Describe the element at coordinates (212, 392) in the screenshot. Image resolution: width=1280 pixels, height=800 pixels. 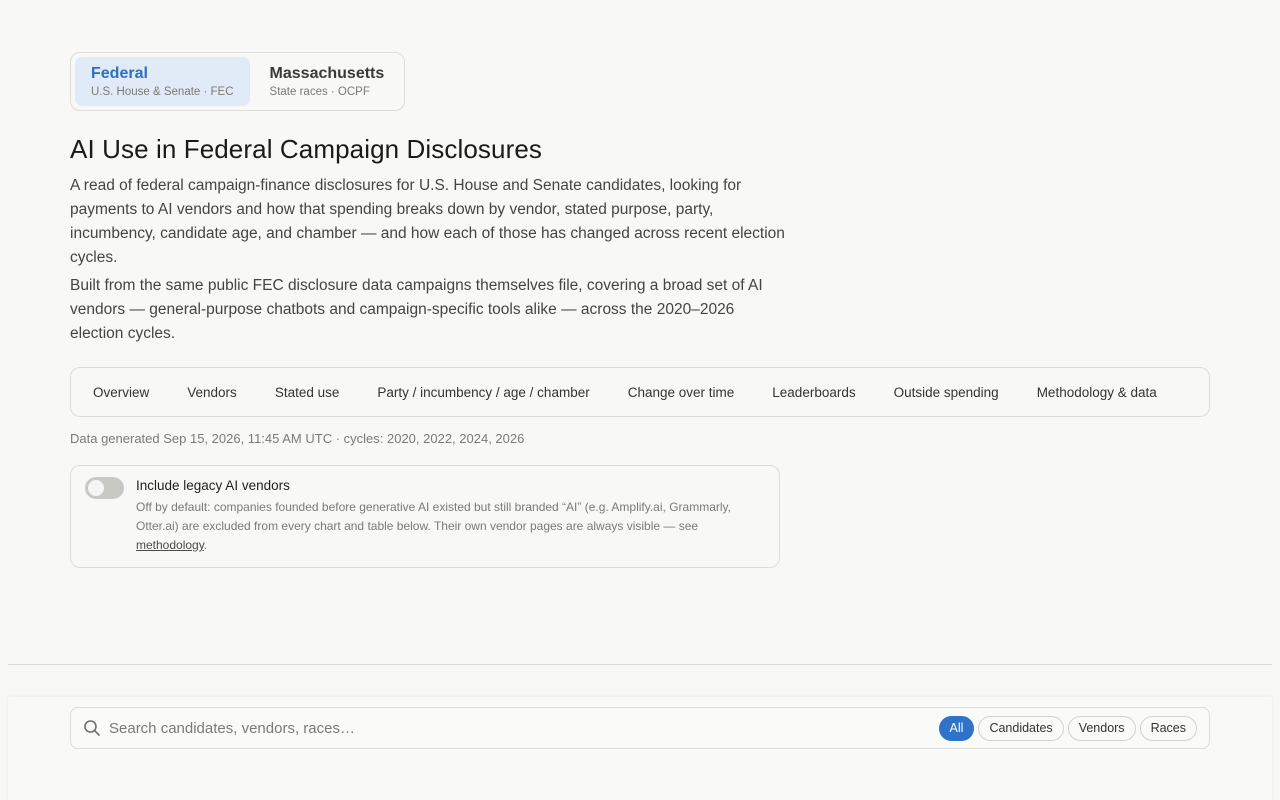
I see `tab-vendors: Vendors` at that location.